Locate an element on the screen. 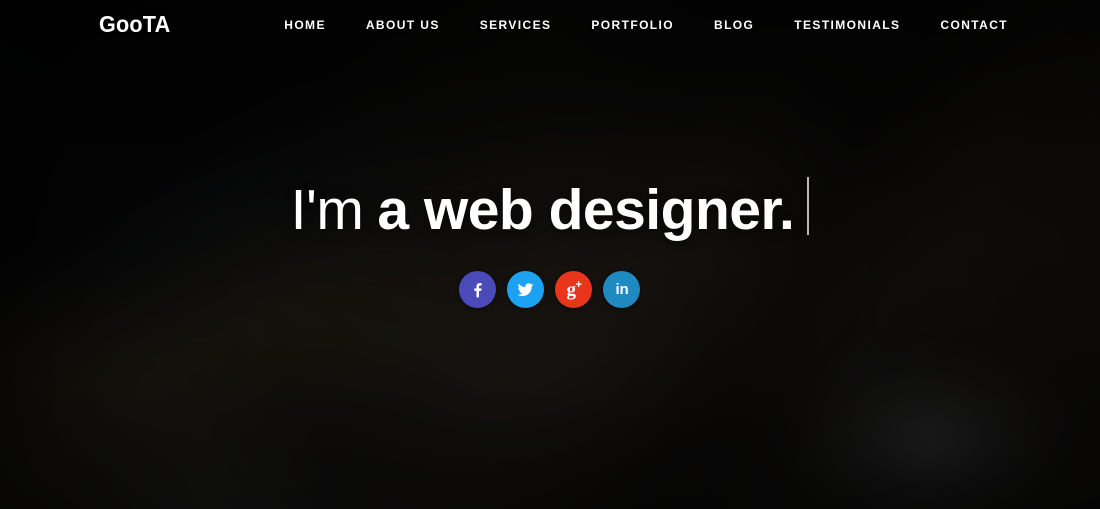  social-link-twitter is located at coordinates (526, 289).